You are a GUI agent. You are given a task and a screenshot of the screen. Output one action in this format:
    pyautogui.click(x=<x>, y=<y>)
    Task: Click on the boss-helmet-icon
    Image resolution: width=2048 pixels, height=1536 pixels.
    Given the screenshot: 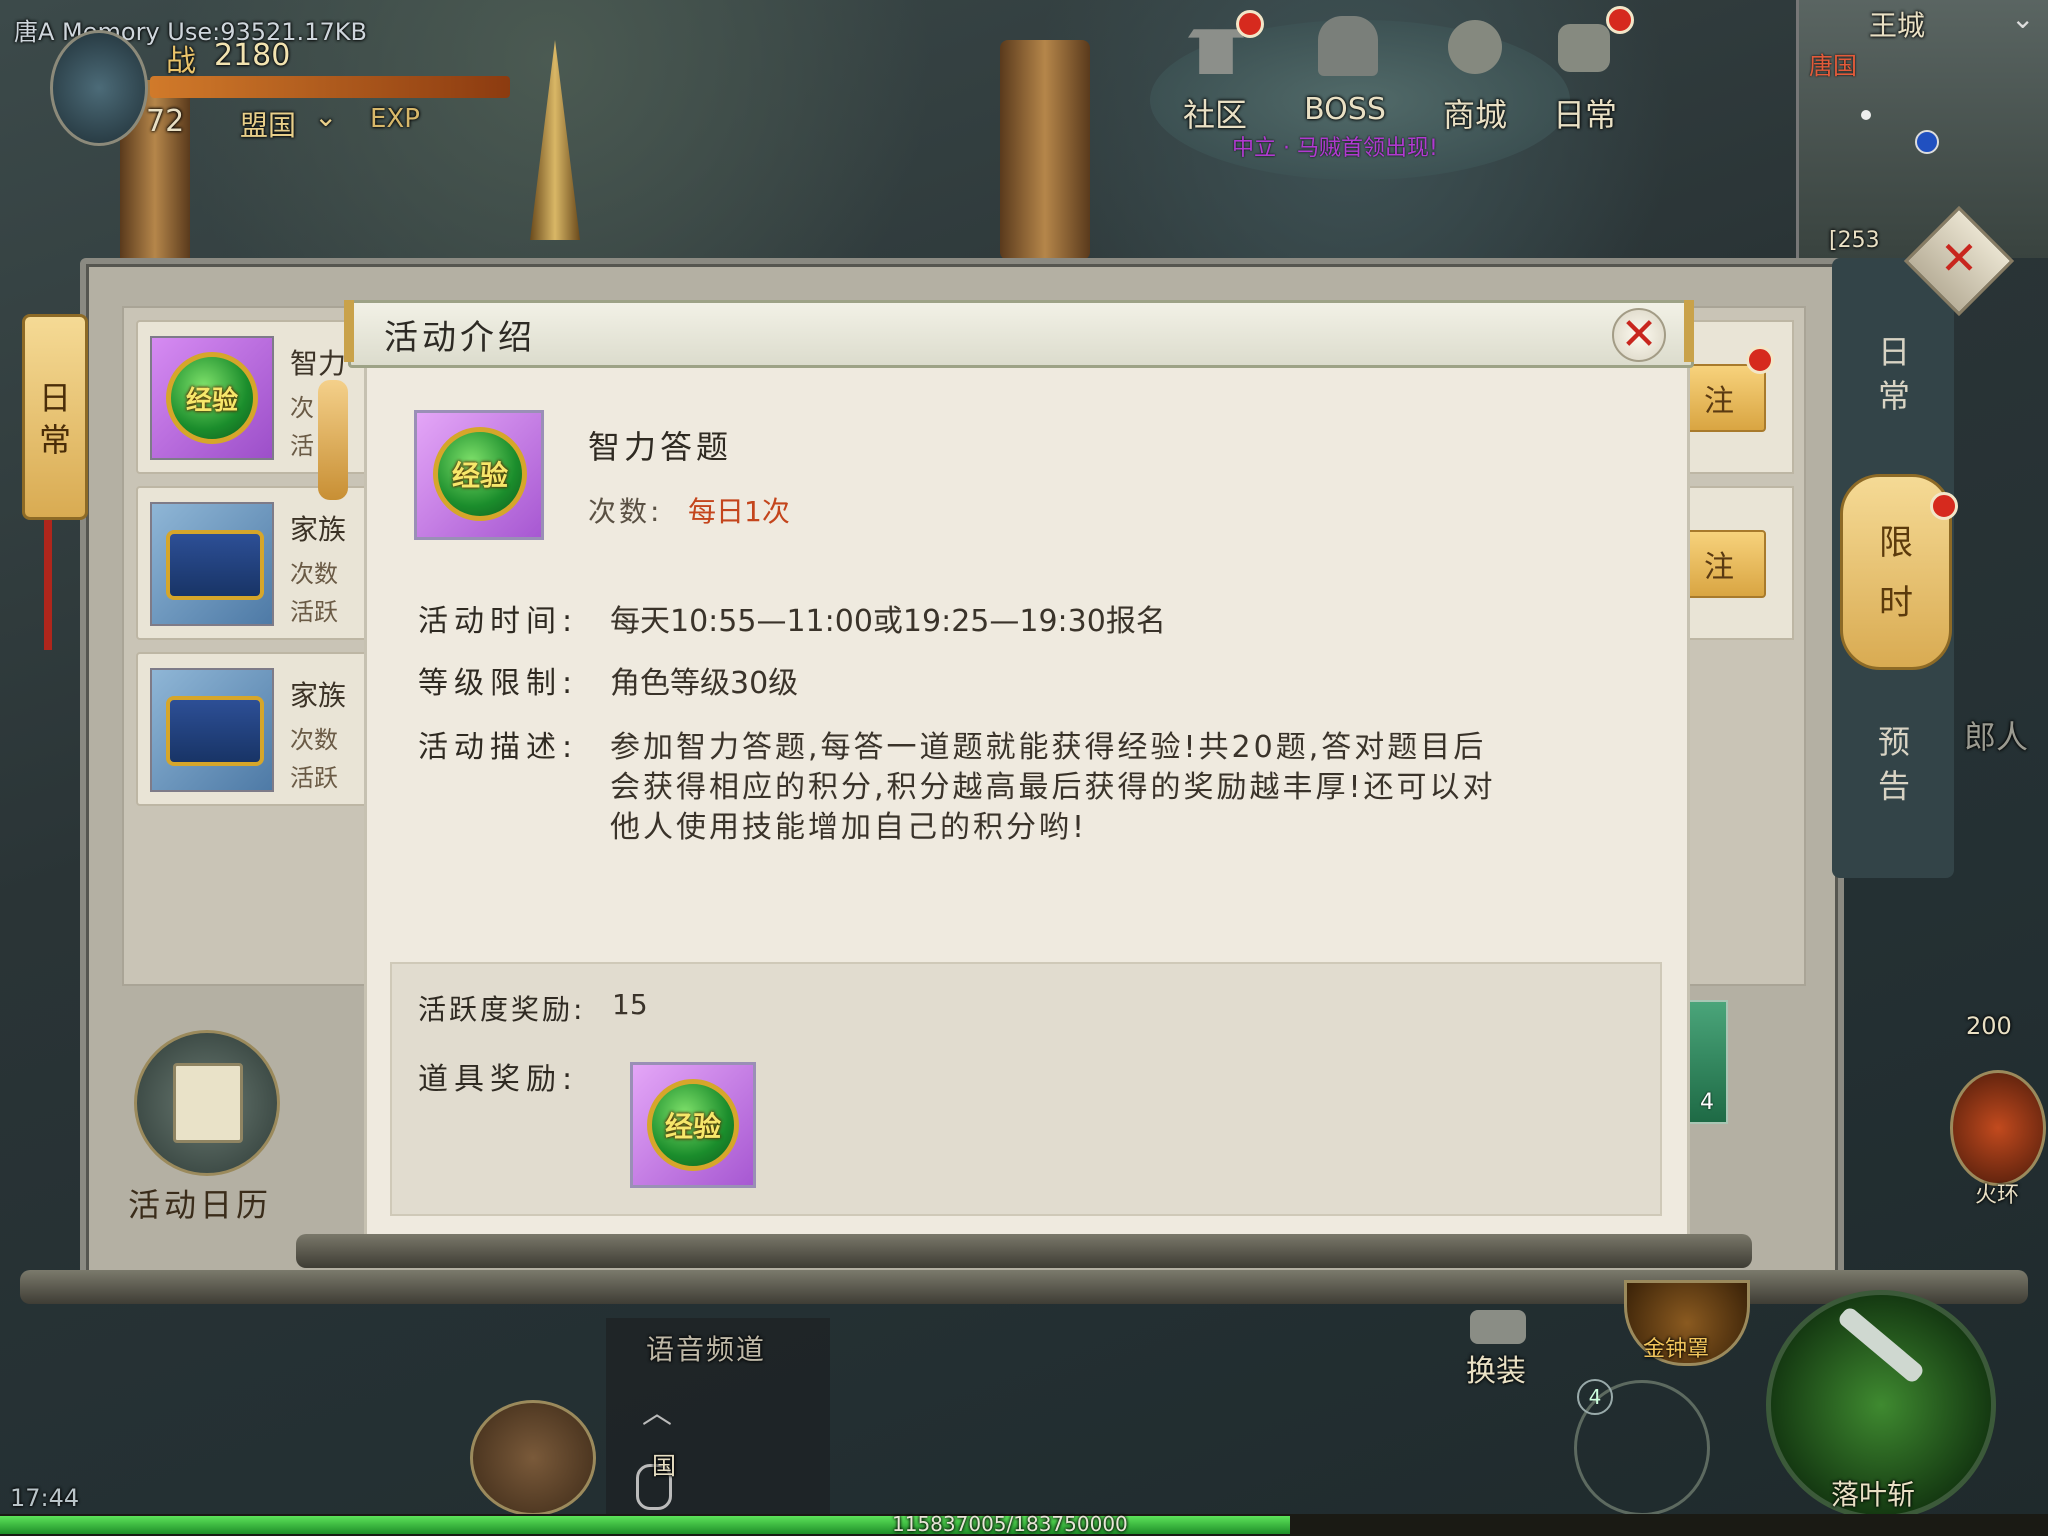 What is the action you would take?
    pyautogui.click(x=1348, y=46)
    